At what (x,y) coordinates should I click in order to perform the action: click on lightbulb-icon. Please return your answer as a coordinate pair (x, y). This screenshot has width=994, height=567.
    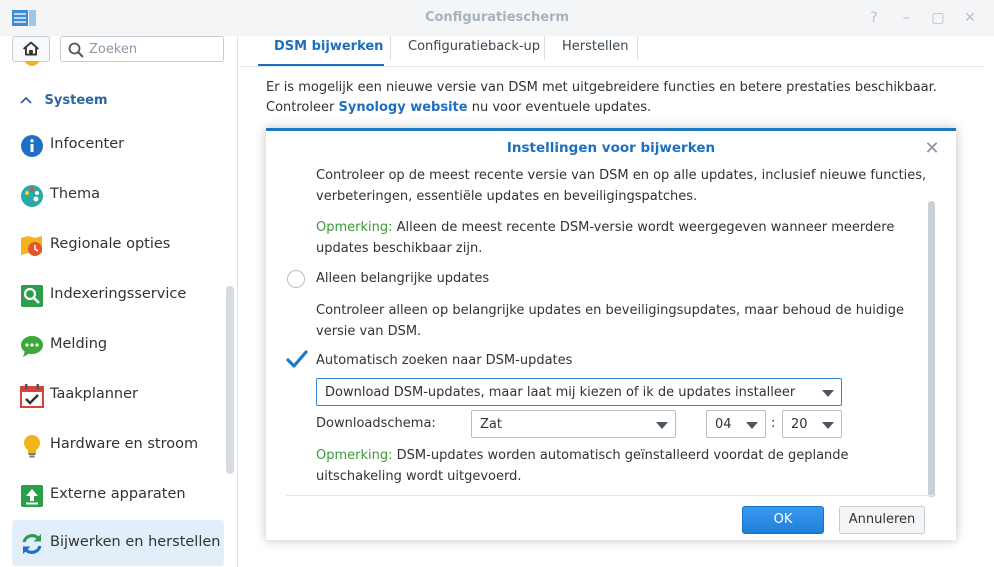
    Looking at the image, I should click on (32, 446).